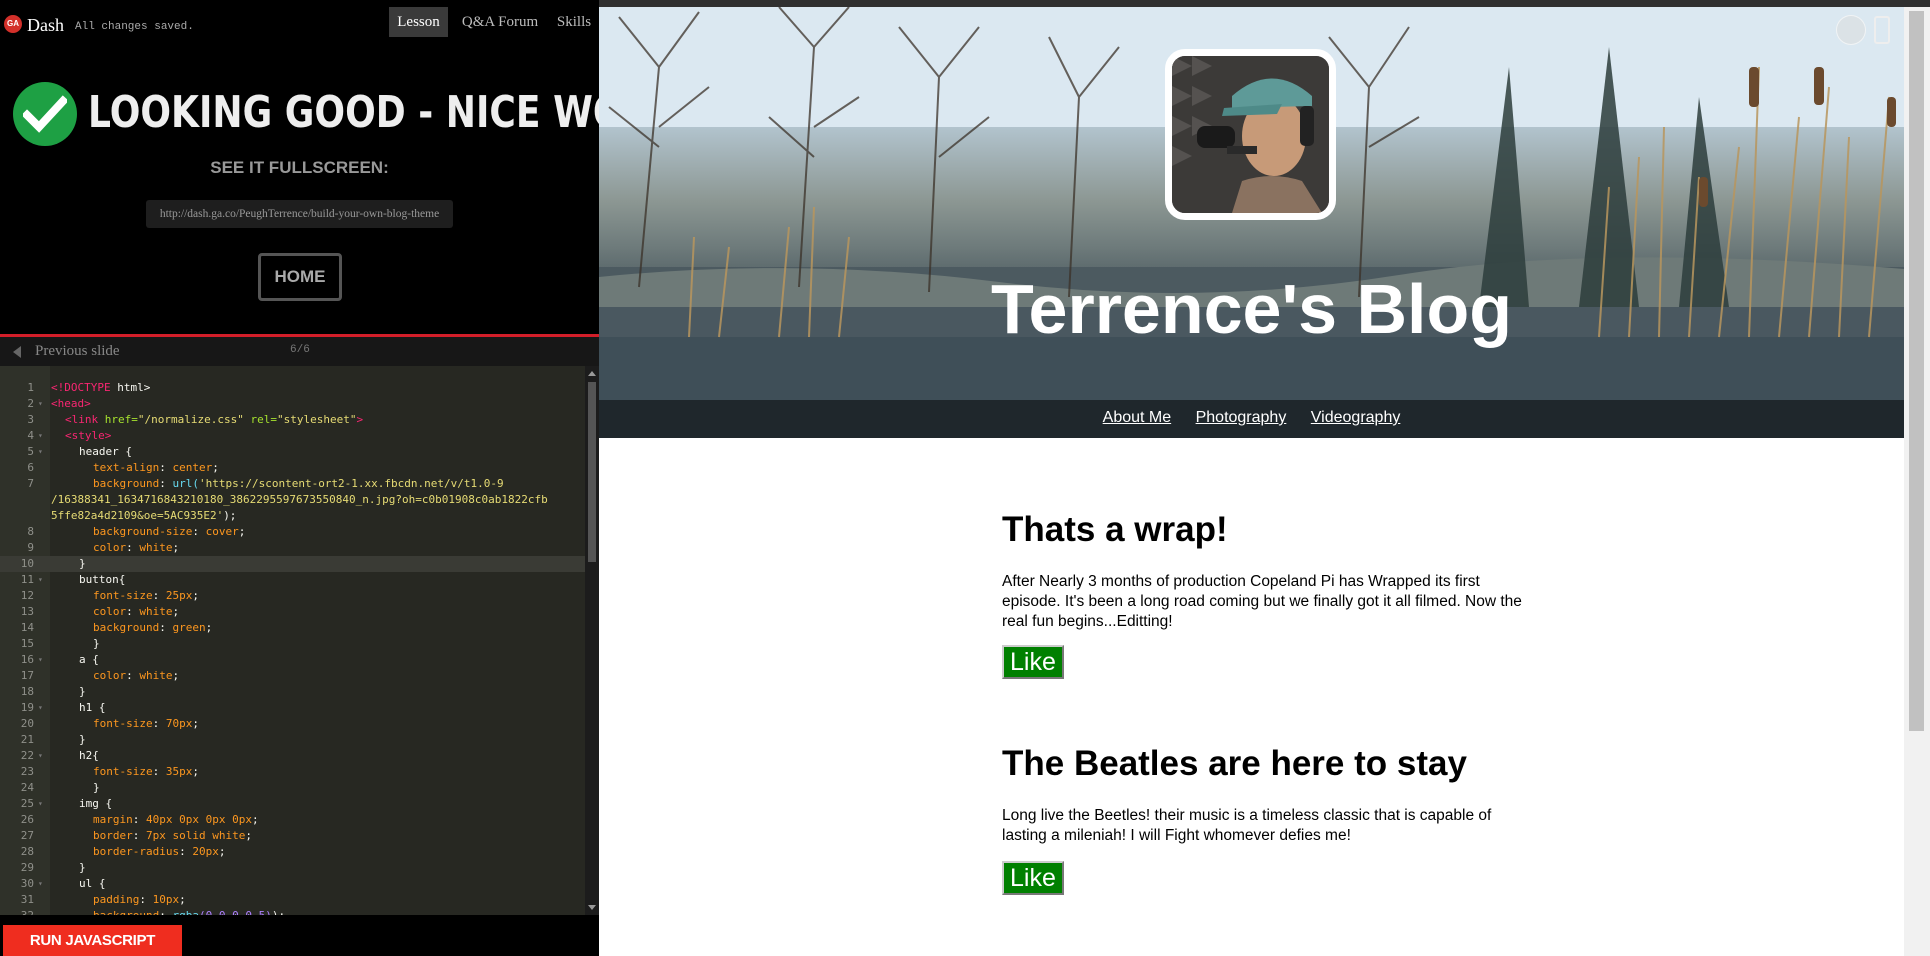  What do you see at coordinates (418, 22) in the screenshot?
I see `tab-lesson: Lesson` at bounding box center [418, 22].